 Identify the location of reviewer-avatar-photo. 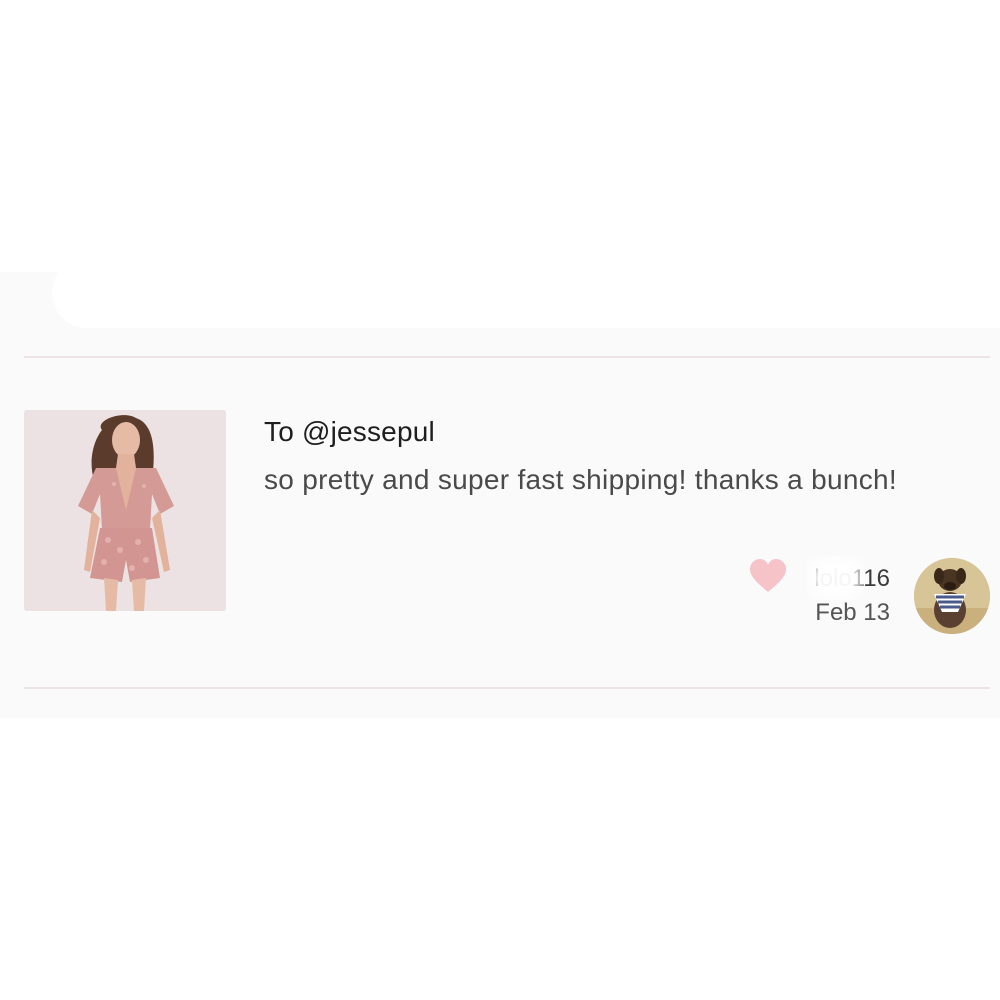
(952, 596).